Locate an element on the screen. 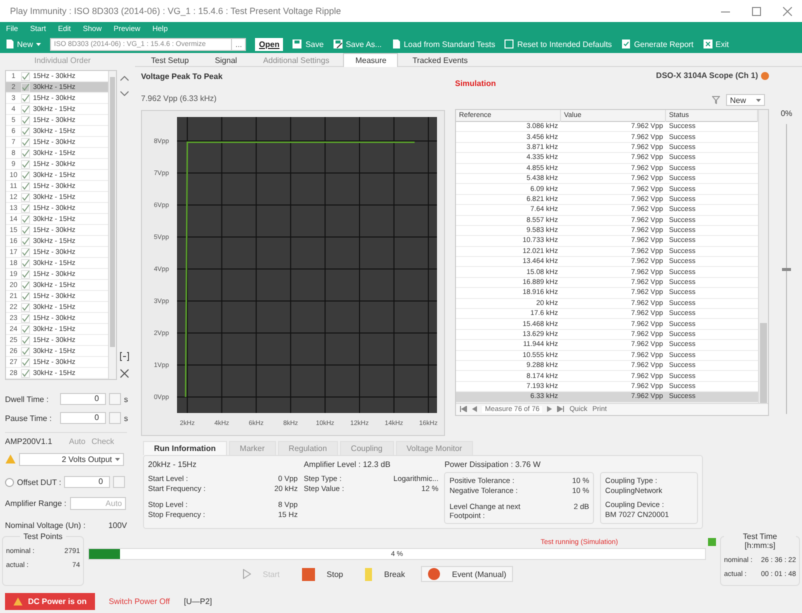 The height and width of the screenshot is (613, 802). amplifier-name: AMP200V1.1 is located at coordinates (29, 441).